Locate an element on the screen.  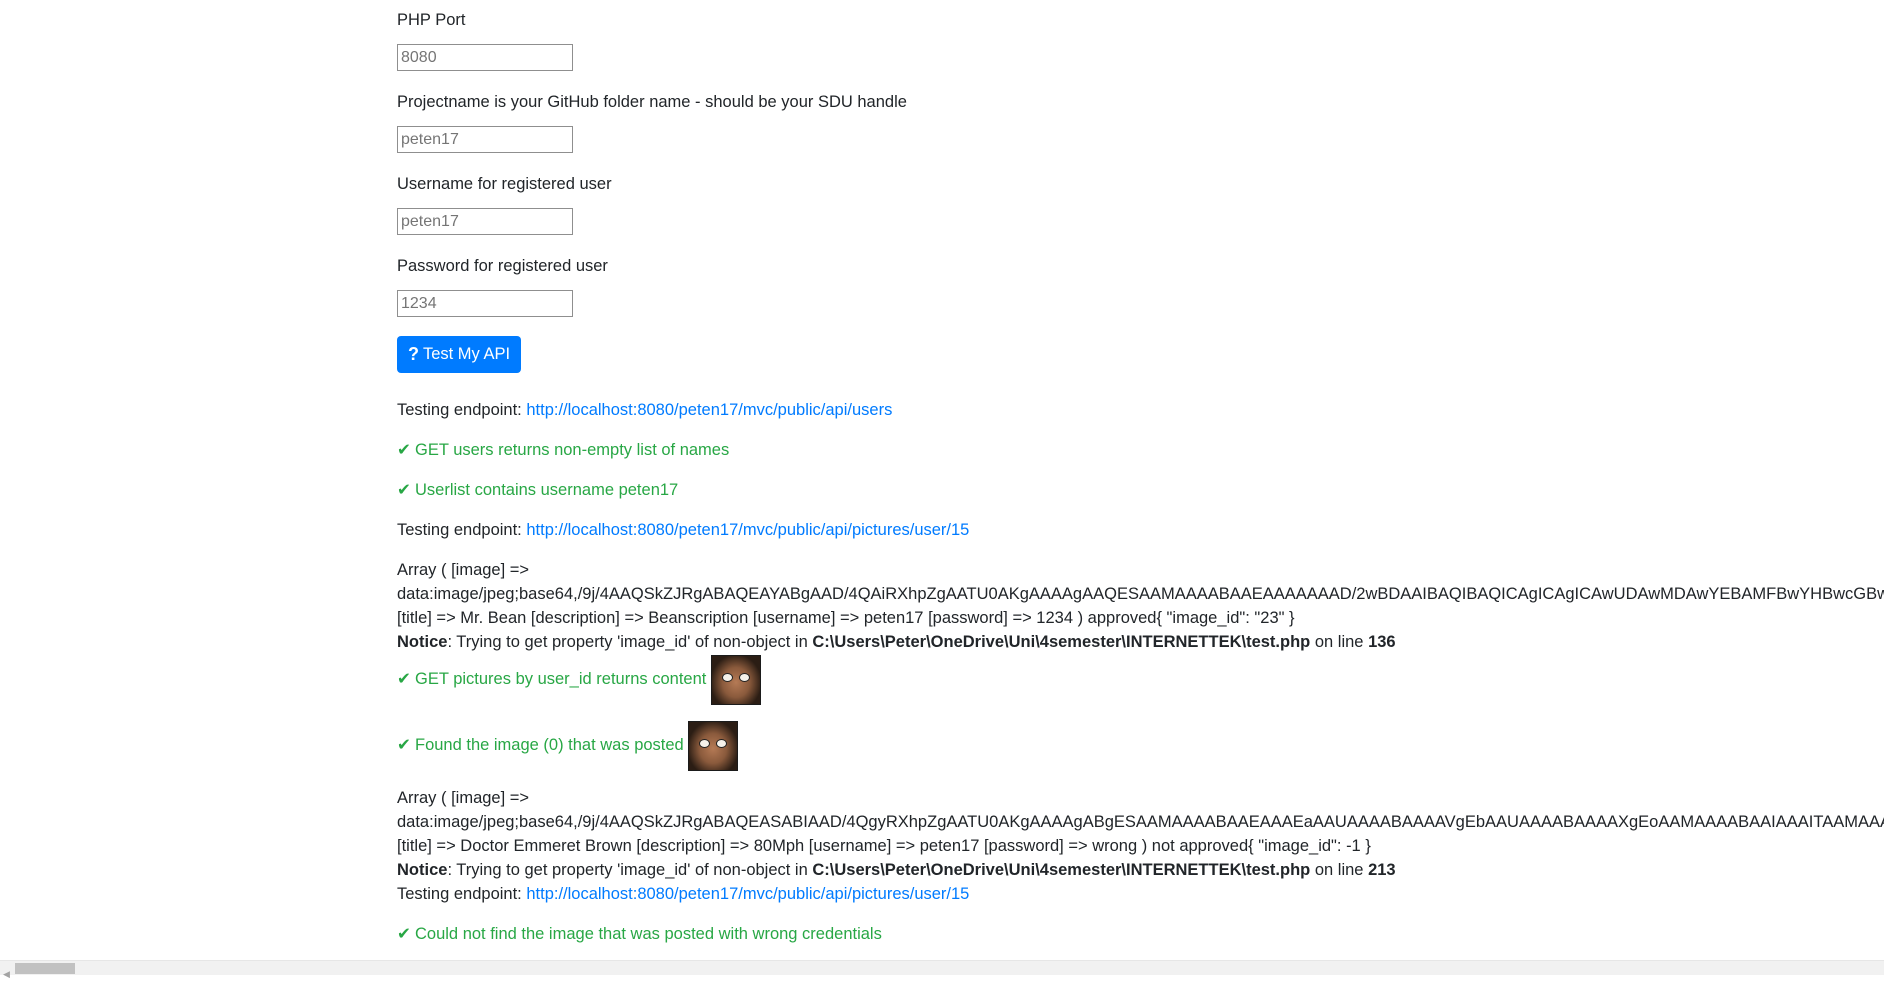
test-my-api-label: Test My API is located at coordinates (466, 354).